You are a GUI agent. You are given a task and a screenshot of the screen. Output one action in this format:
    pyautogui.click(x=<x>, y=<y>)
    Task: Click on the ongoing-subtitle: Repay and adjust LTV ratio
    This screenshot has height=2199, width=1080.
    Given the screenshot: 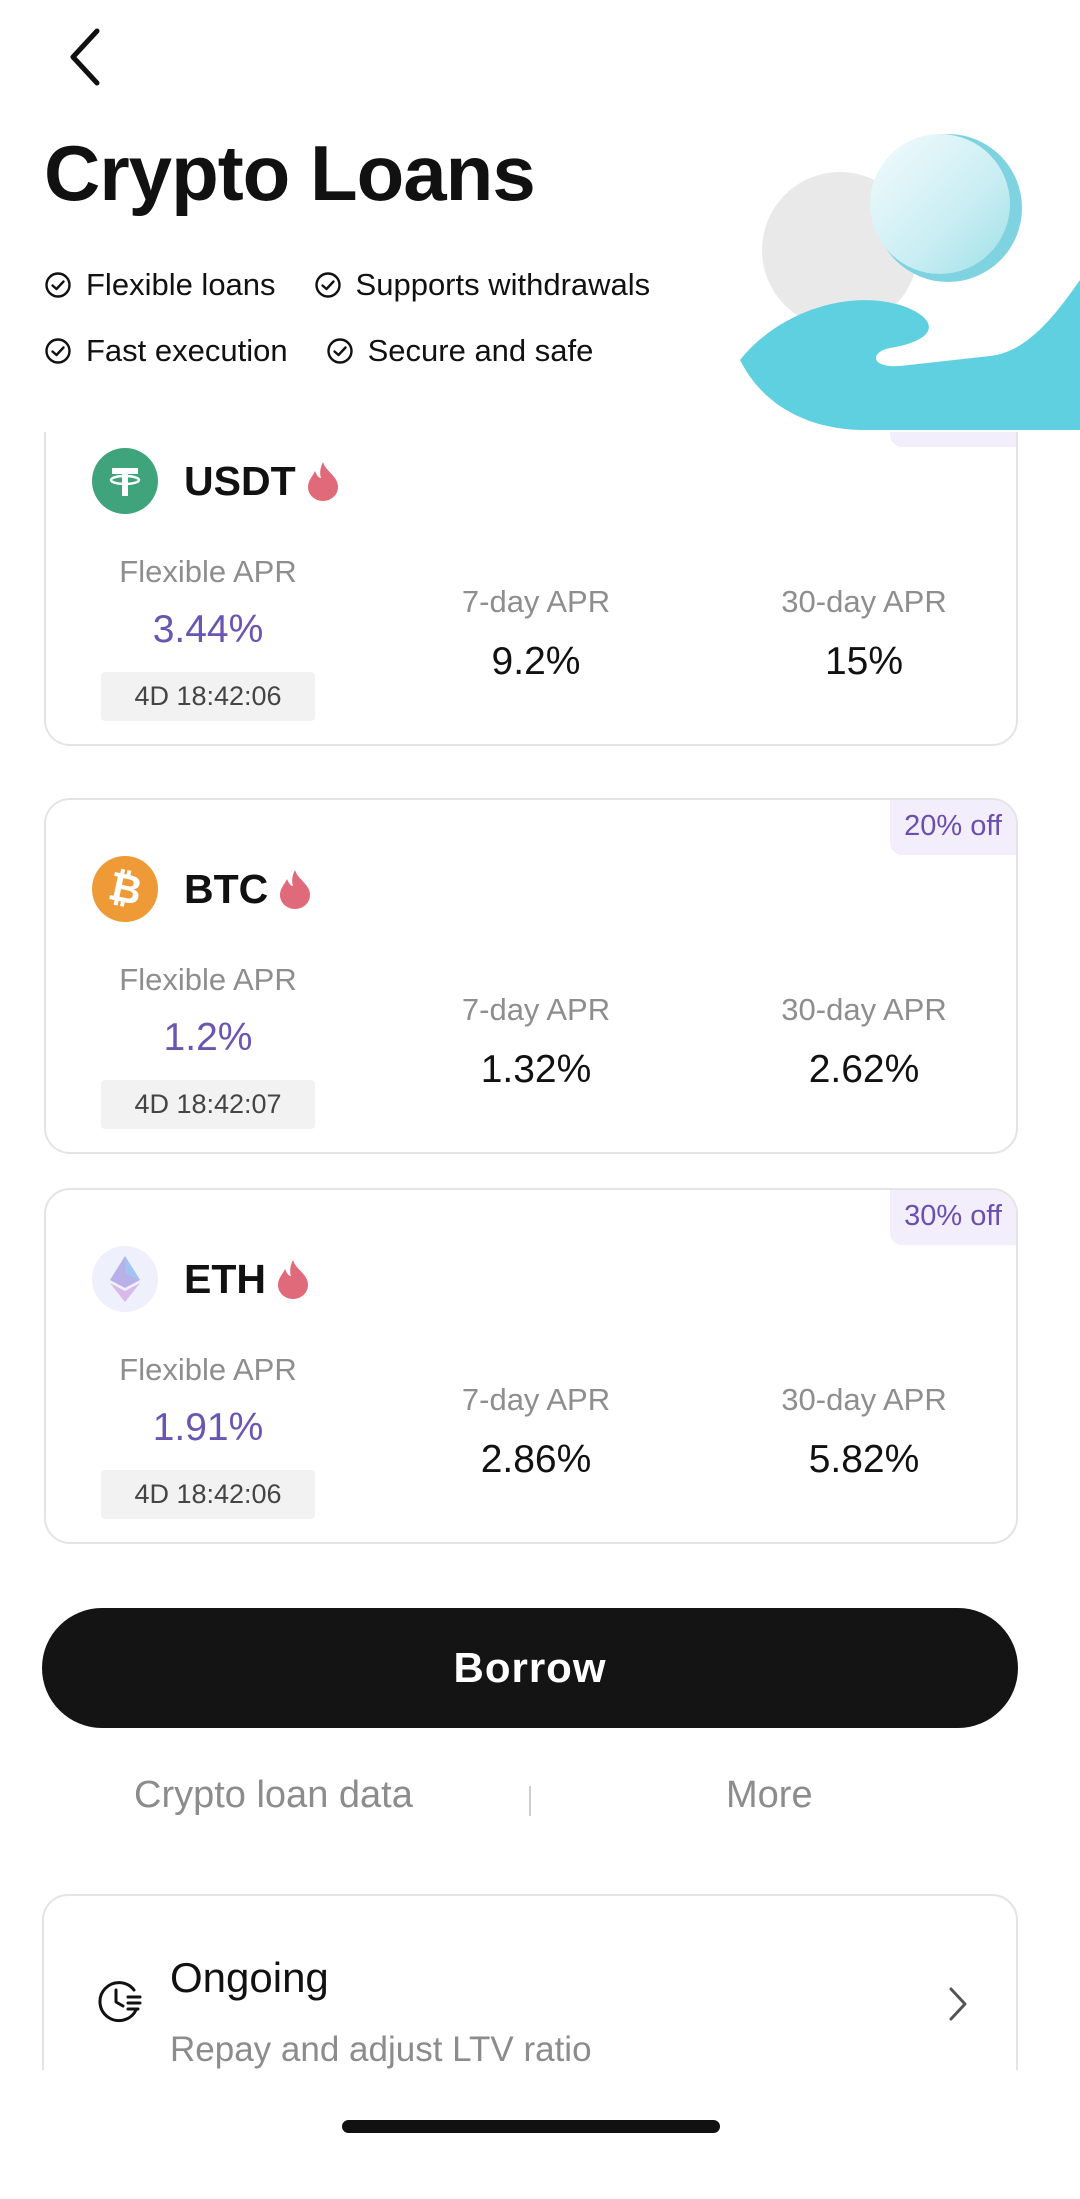 What is the action you would take?
    pyautogui.click(x=381, y=2049)
    